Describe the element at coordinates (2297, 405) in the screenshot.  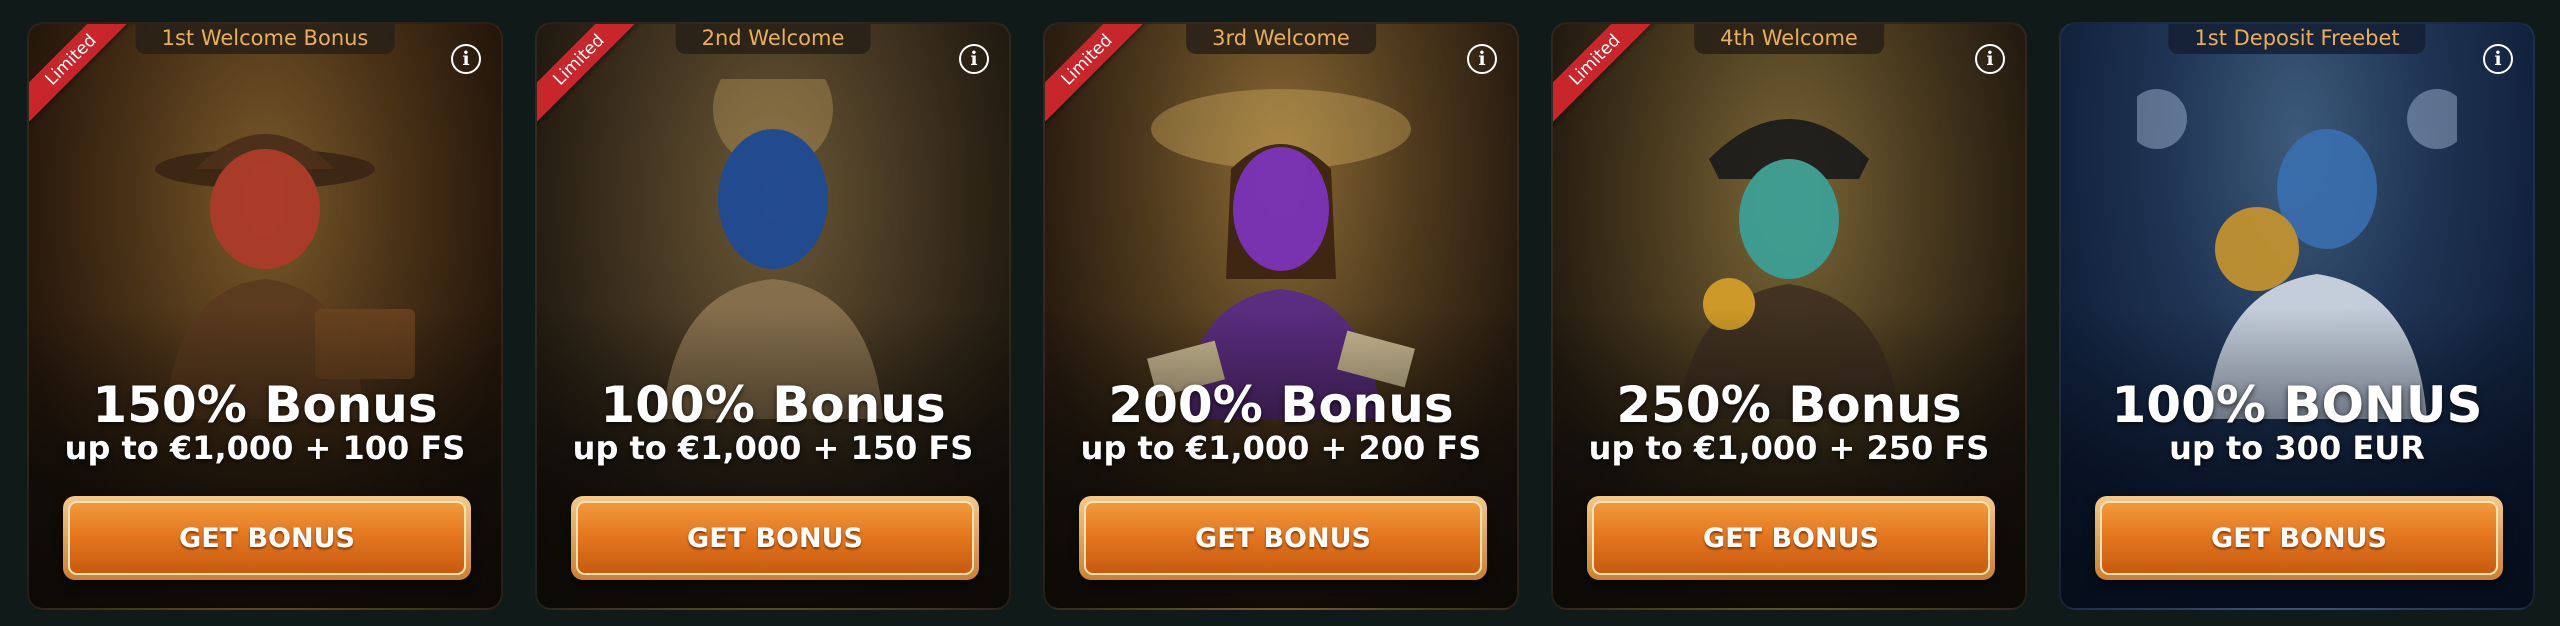
I see `bonus-headline: 100% BONUS` at that location.